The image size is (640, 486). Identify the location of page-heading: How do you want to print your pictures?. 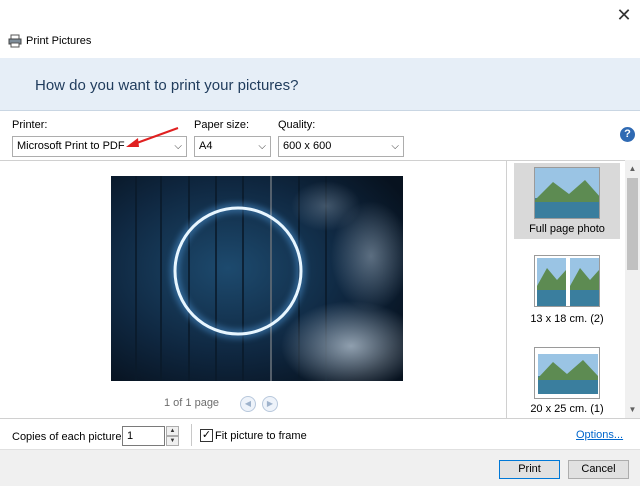
(167, 85).